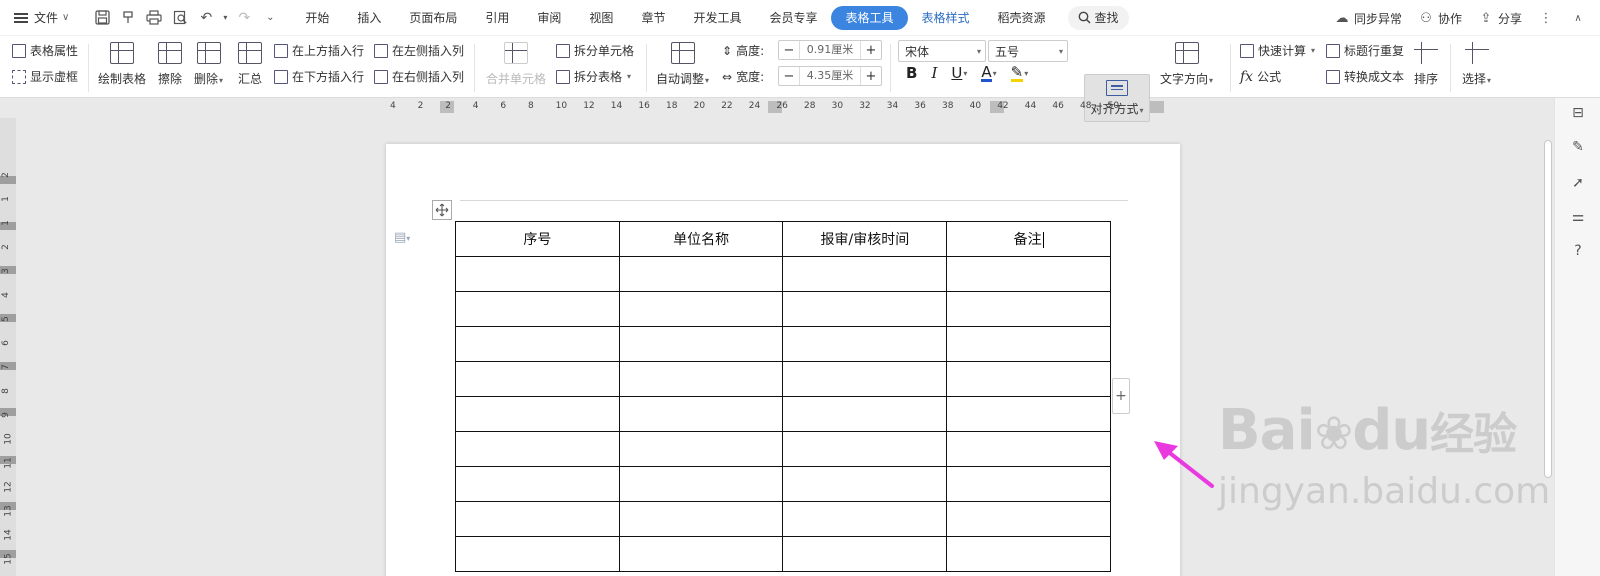  What do you see at coordinates (402, 237) in the screenshot?
I see `paragraph-layout-icon: ▤▾` at bounding box center [402, 237].